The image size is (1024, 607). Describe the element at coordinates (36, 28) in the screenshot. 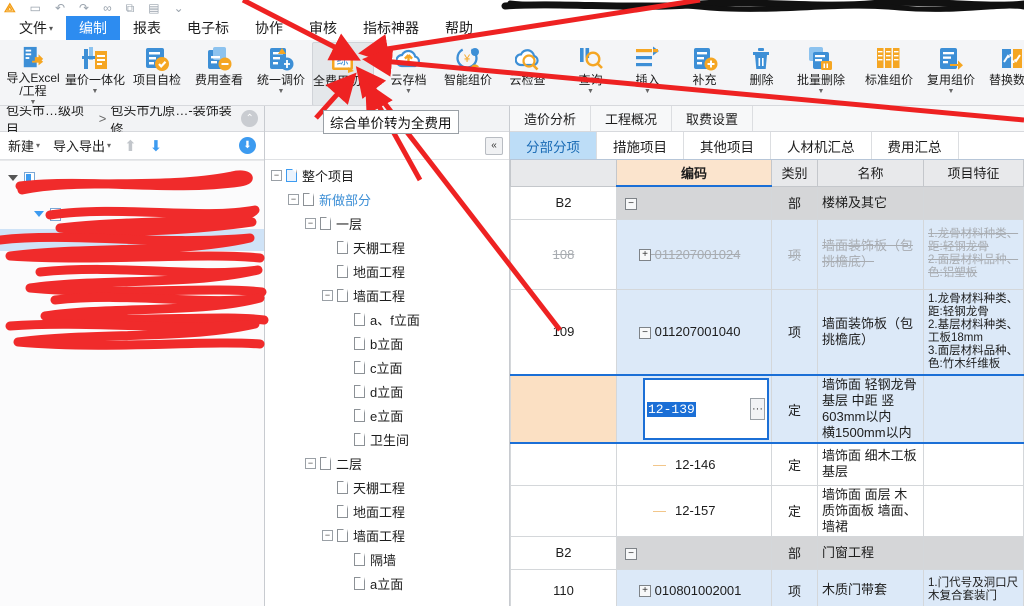

I see `menu-item-file: 文件 ▾` at that location.